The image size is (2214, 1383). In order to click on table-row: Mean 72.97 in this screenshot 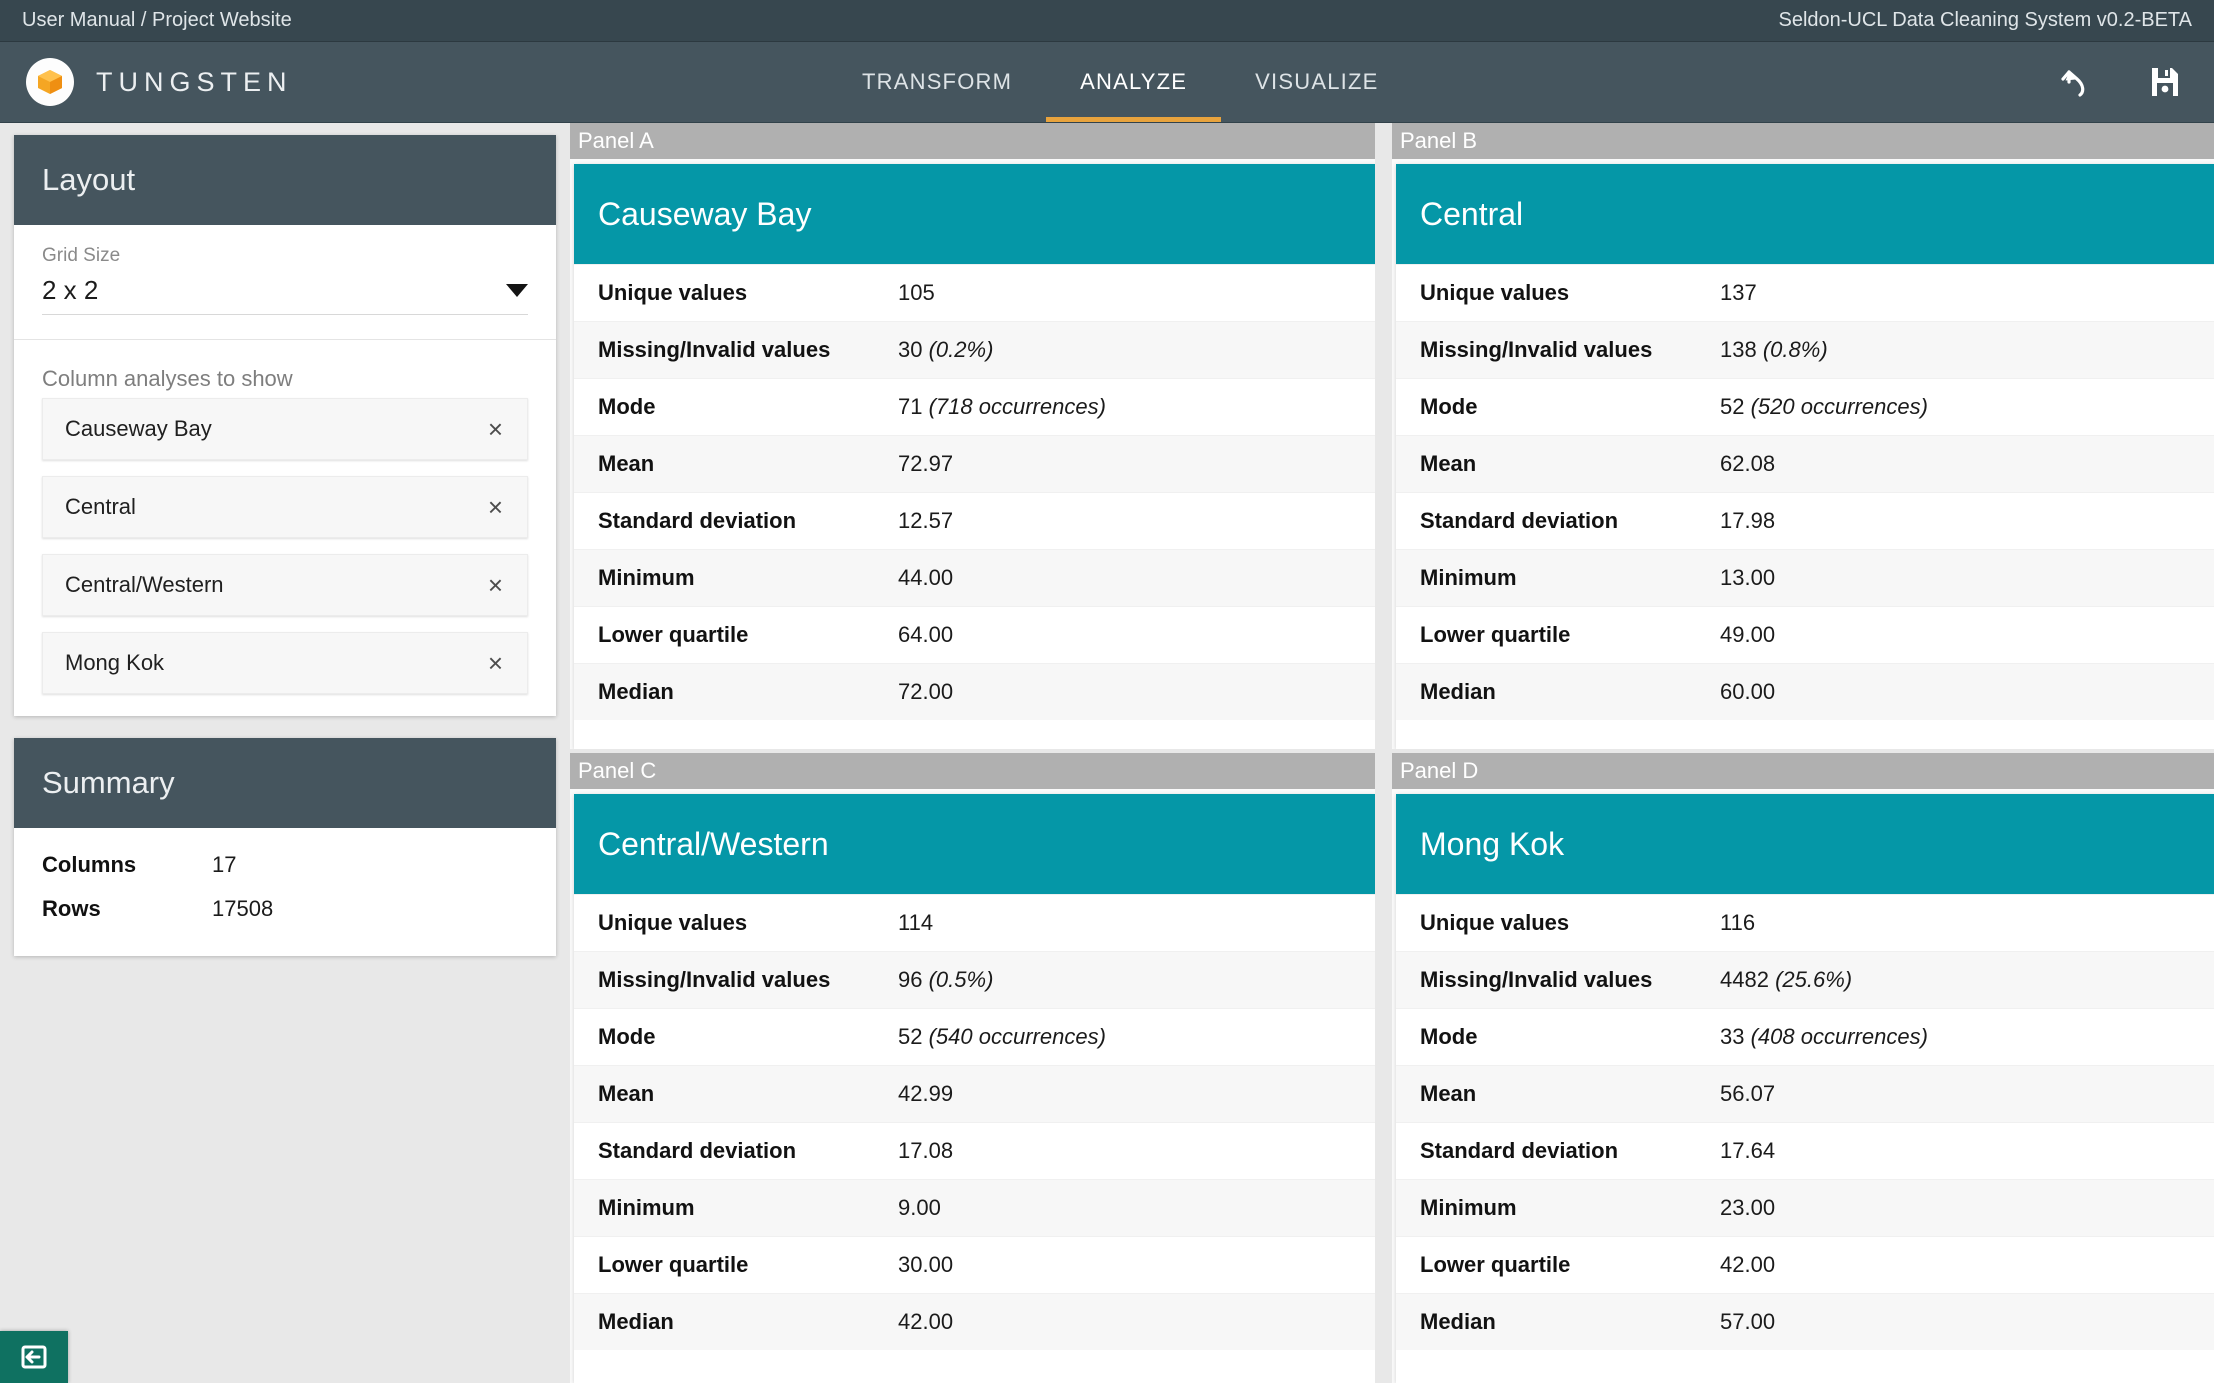, I will do `click(974, 463)`.